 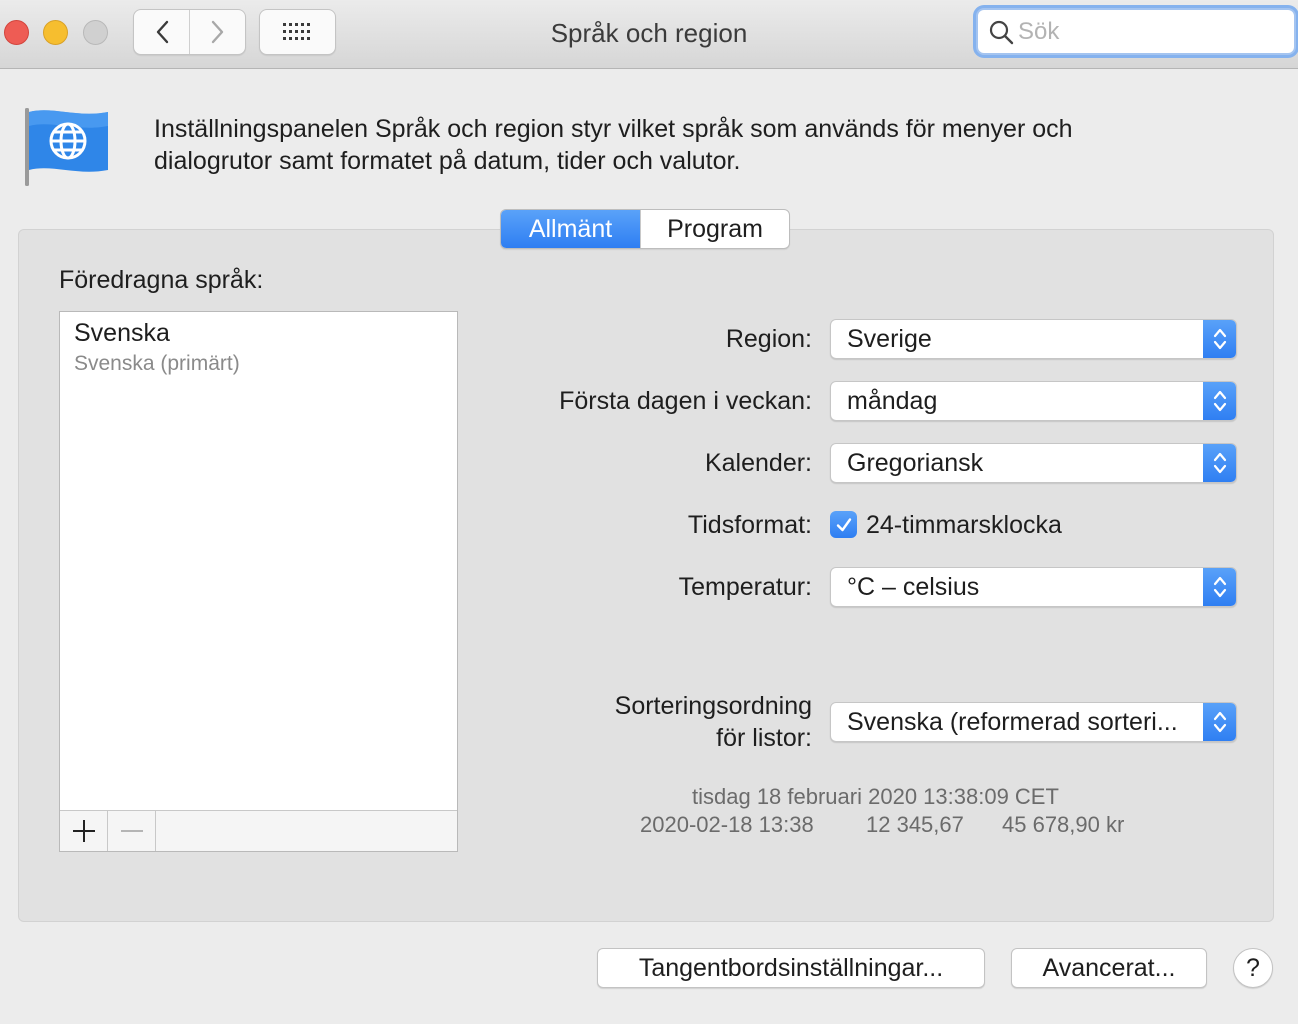 What do you see at coordinates (157, 363) in the screenshot?
I see `language-detail: Svenska (primärt)` at bounding box center [157, 363].